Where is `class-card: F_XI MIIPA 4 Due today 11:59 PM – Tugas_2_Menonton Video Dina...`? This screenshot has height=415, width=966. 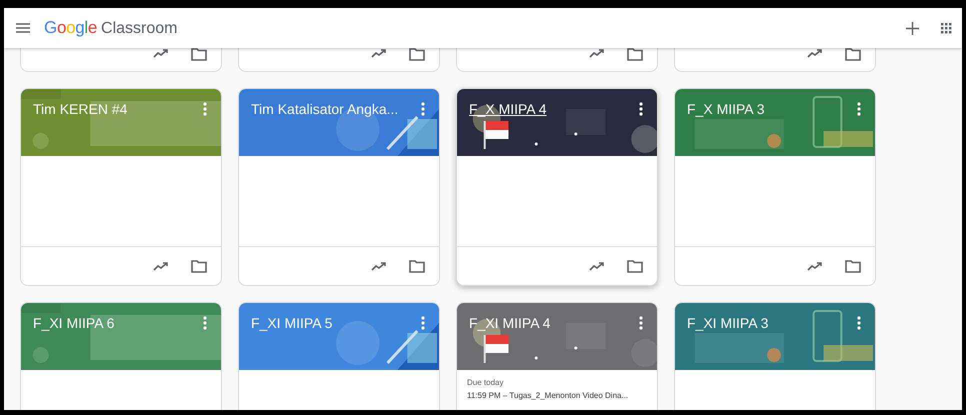 class-card: F_XI MIIPA 4 Due today 11:59 PM – Tugas_2_Menonton Video Dina... is located at coordinates (557, 356).